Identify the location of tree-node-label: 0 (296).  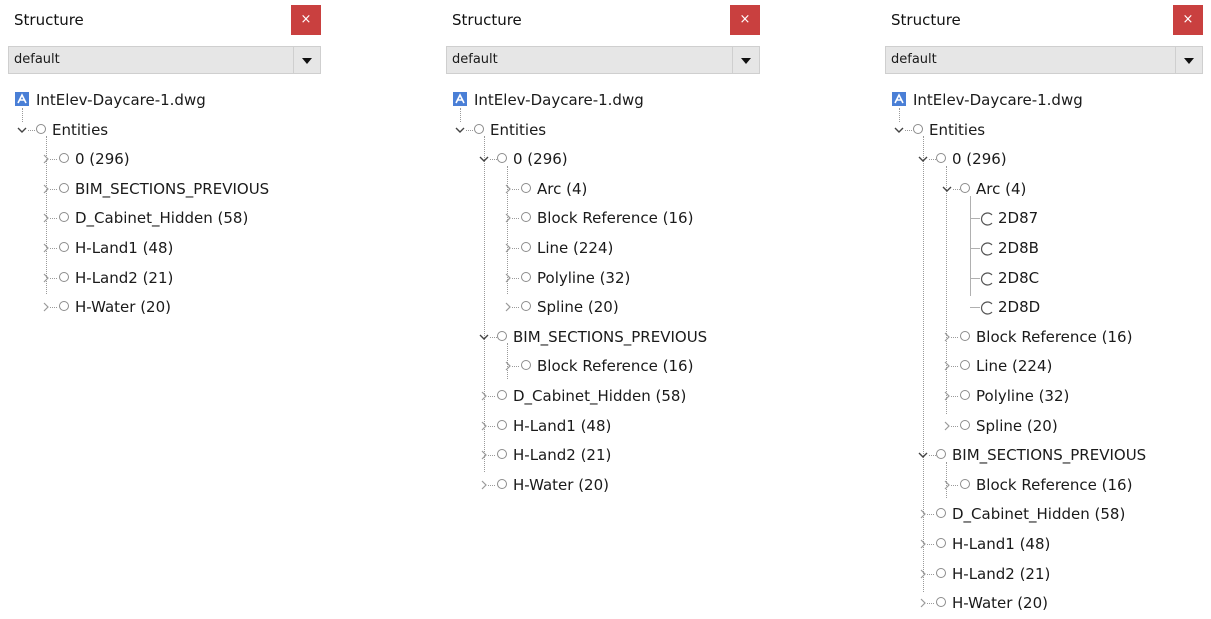
(102, 159).